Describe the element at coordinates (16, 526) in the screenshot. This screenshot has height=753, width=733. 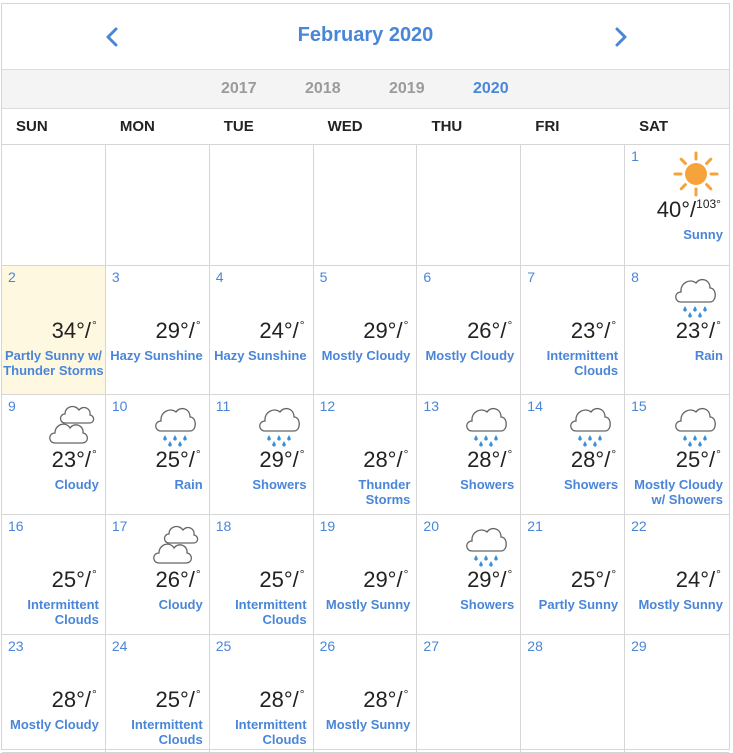
I see `day-number: 16` at that location.